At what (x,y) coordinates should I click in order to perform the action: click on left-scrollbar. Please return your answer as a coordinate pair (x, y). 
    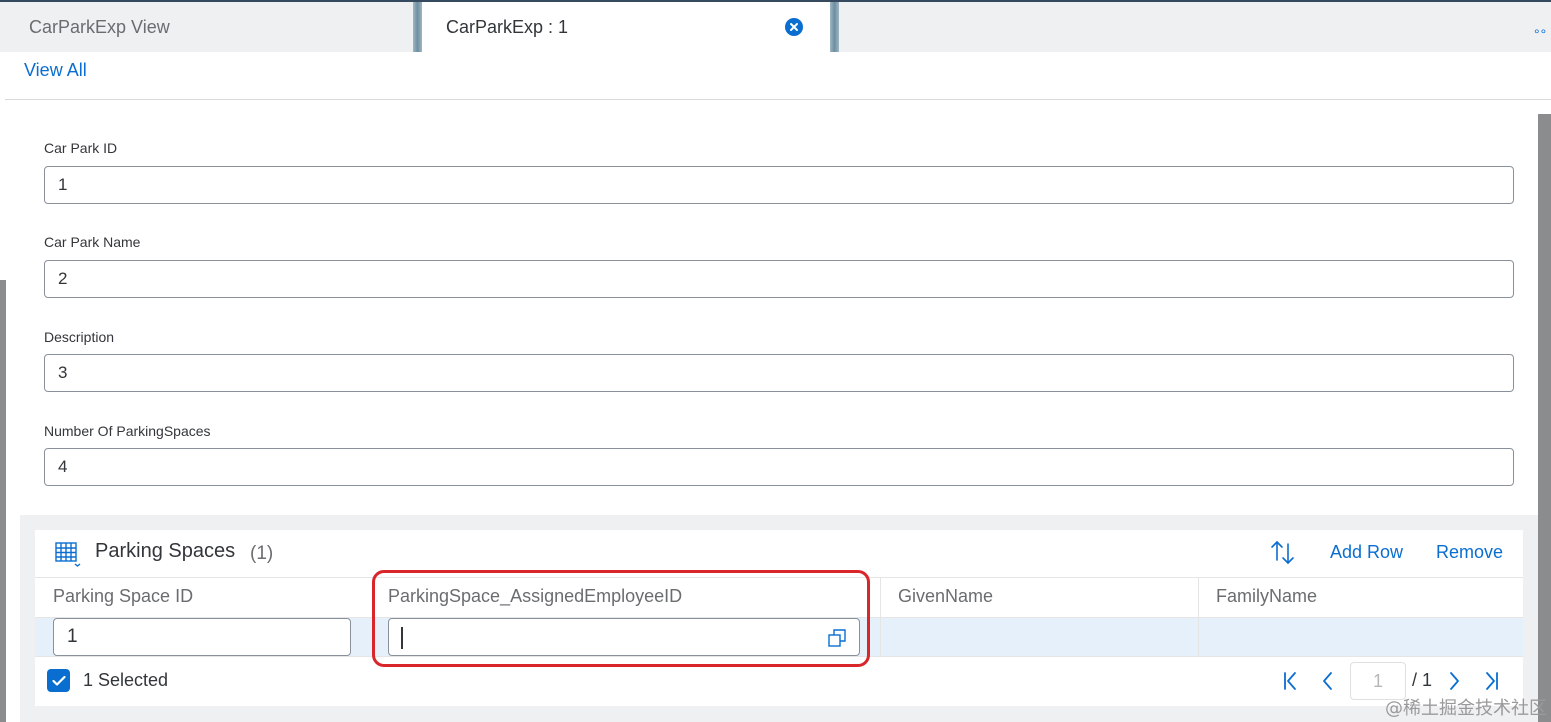
    Looking at the image, I should click on (3, 501).